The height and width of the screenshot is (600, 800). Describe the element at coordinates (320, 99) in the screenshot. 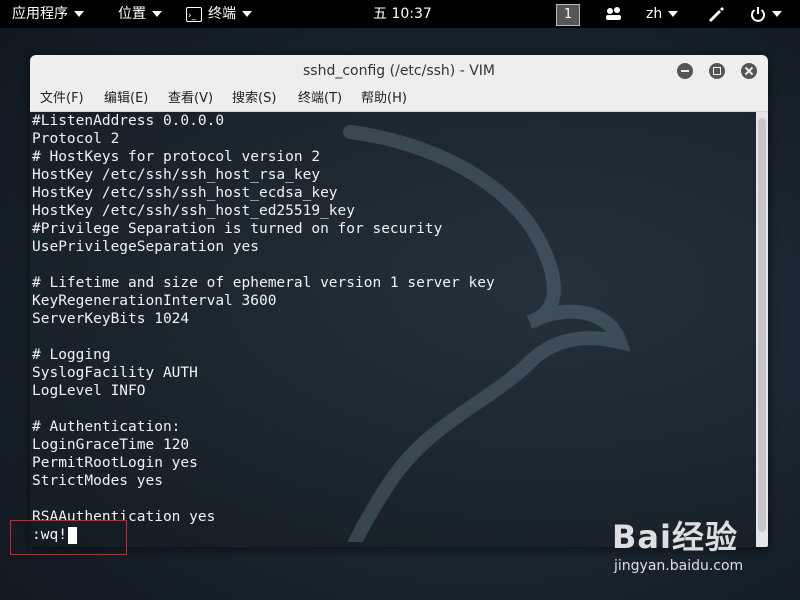

I see `menu-terminal: 终端(T)` at that location.